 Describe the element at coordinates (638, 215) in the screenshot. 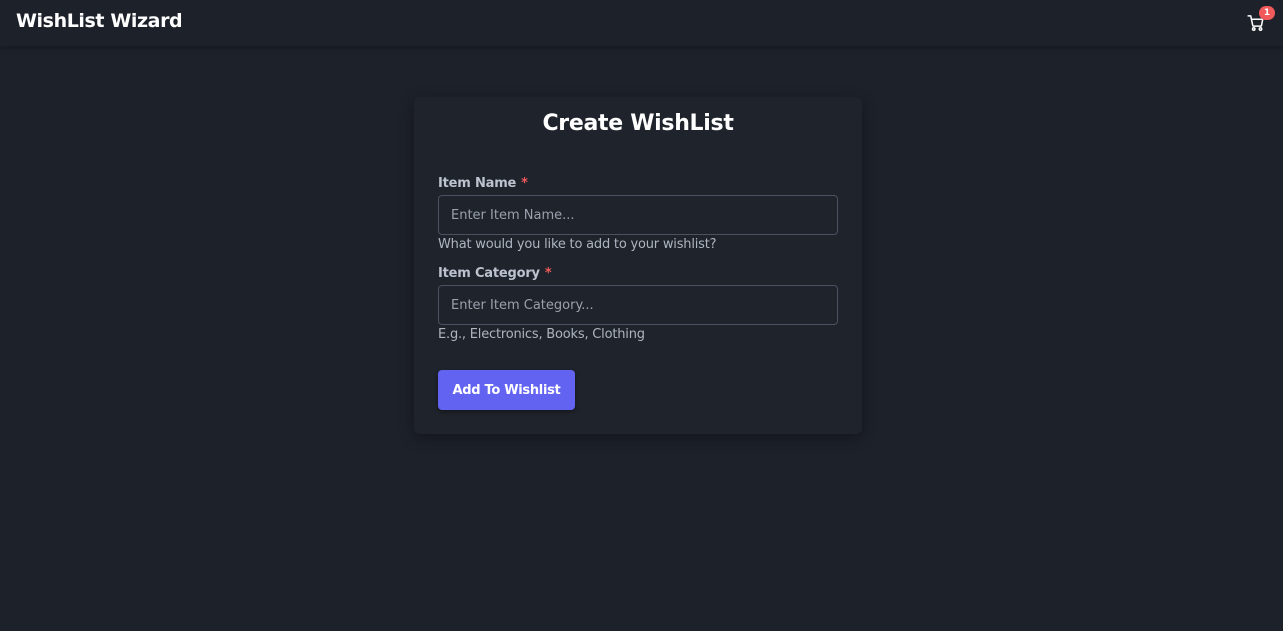

I see `item-name-input` at that location.